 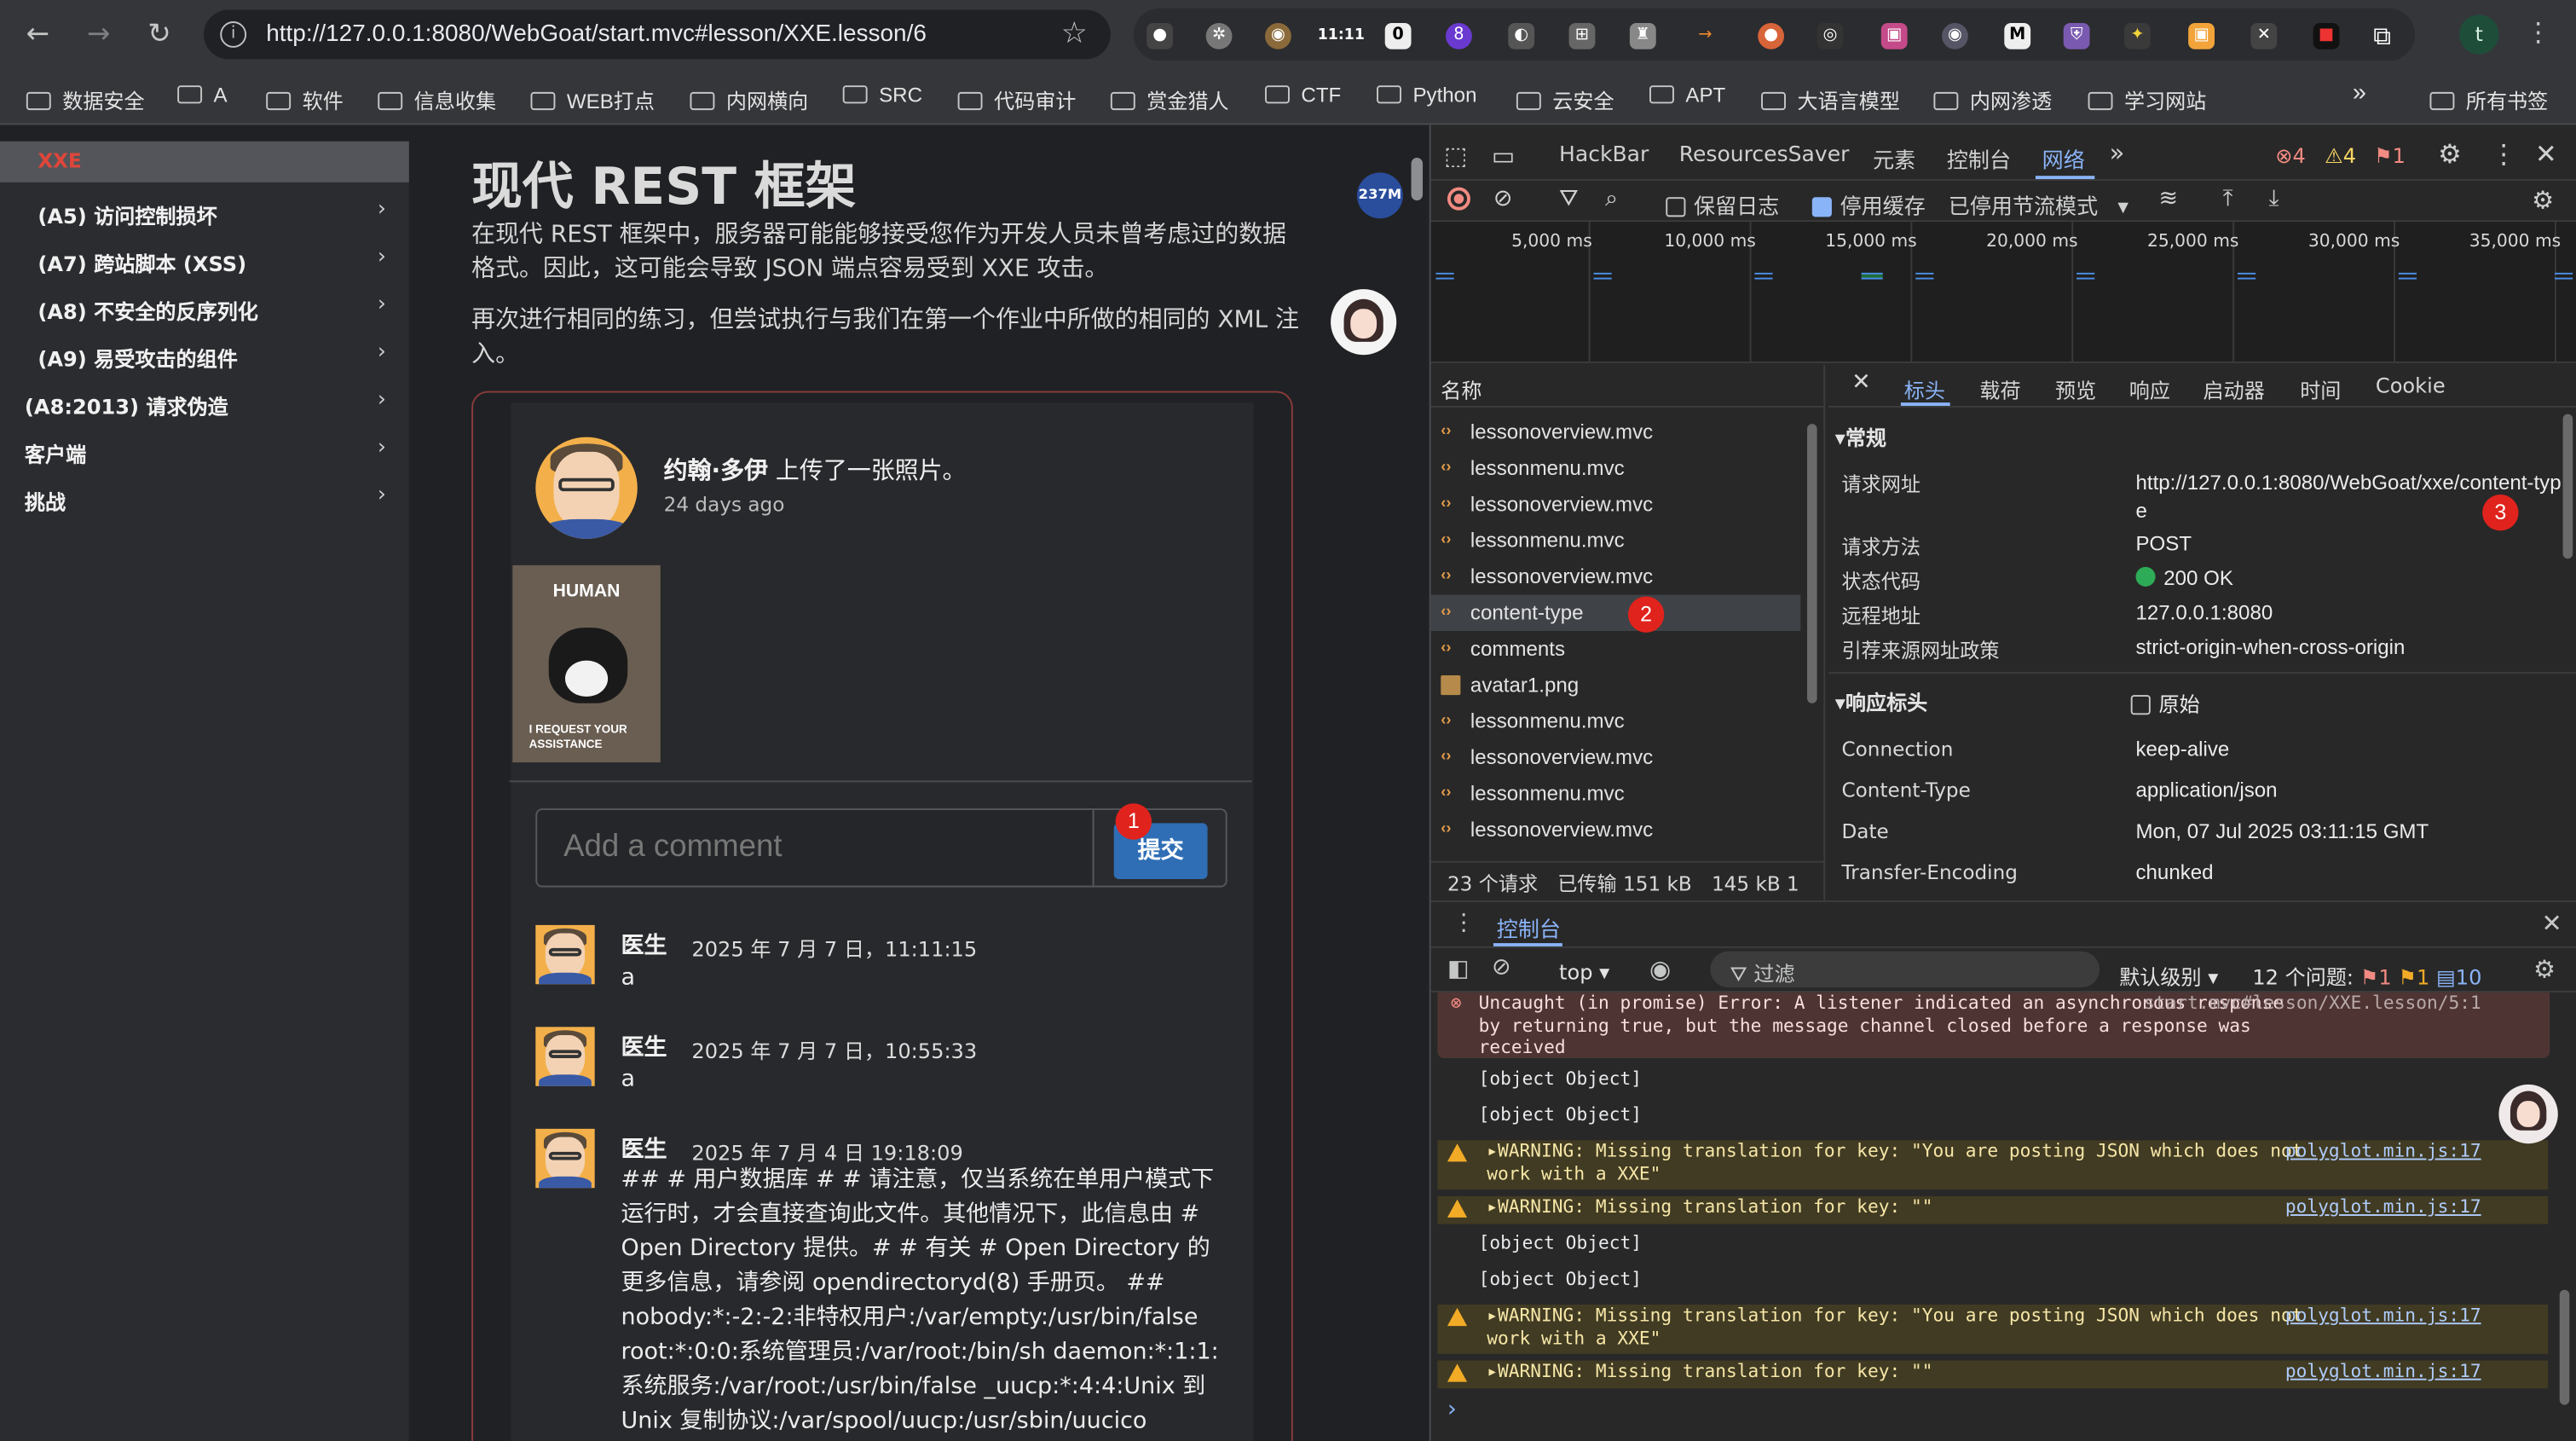 What do you see at coordinates (2149, 388) in the screenshot?
I see `tab-response: 响应` at bounding box center [2149, 388].